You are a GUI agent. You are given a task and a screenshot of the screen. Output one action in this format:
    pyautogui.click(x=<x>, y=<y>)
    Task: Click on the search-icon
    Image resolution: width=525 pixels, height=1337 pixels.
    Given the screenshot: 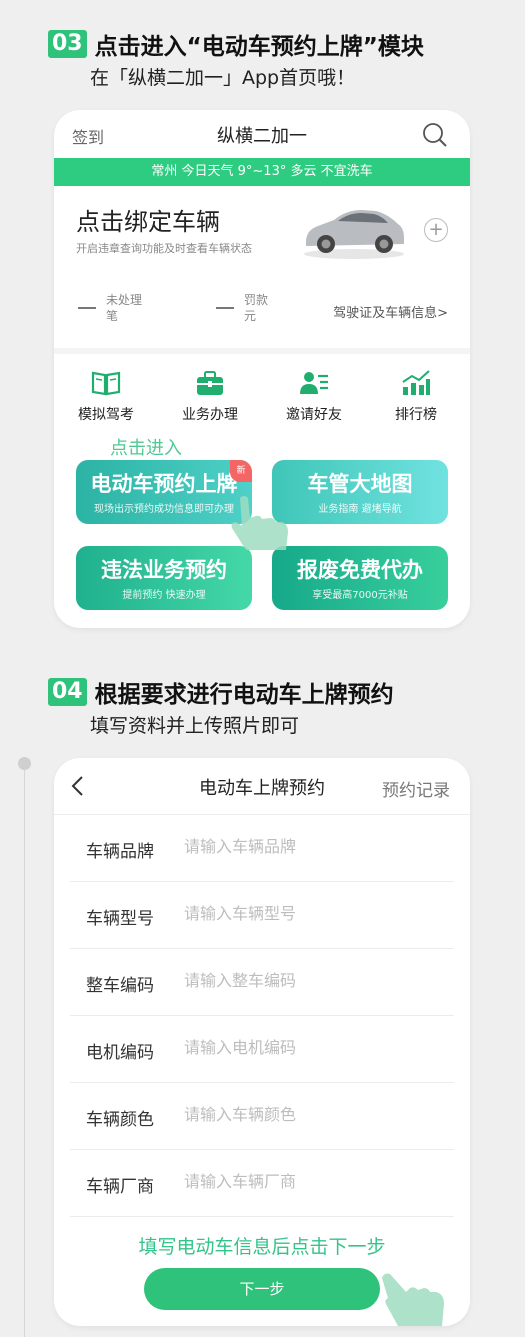 What is the action you would take?
    pyautogui.click(x=435, y=135)
    